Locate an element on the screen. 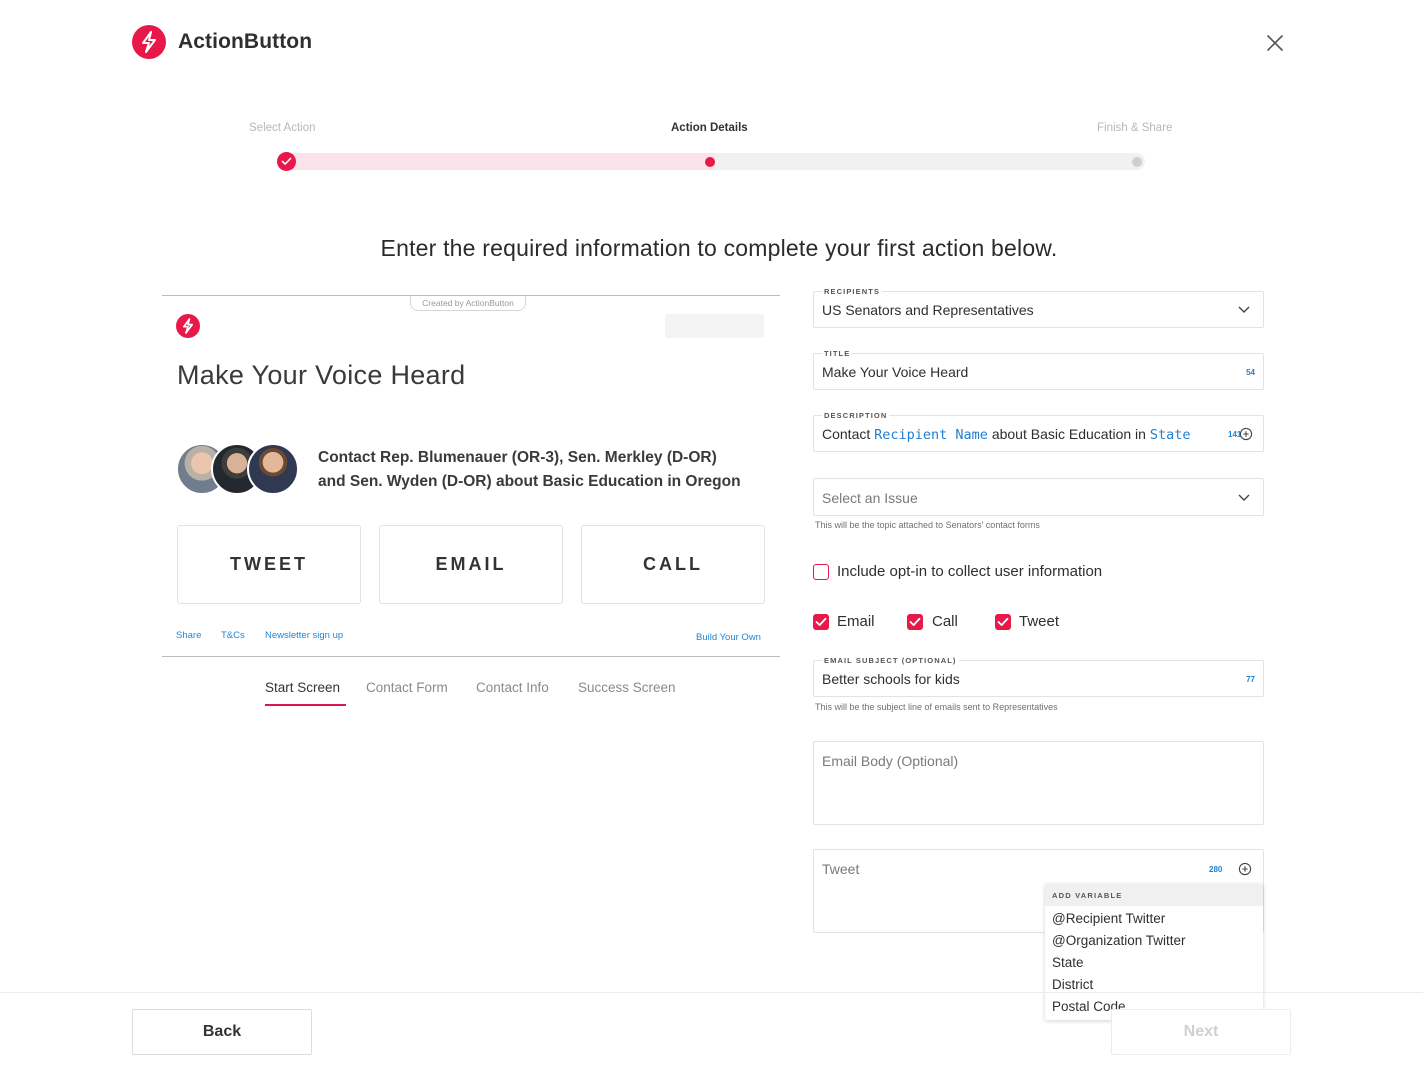  progress-fill is located at coordinates (500, 161).